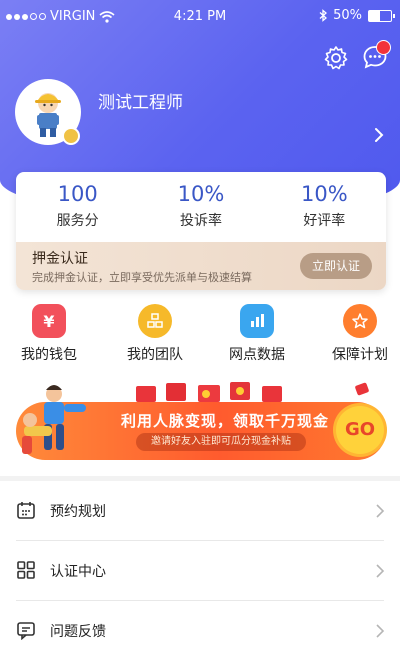 The image size is (400, 661). I want to click on stats-row: 100 服务分 10% 投诉率 10% 好评率, so click(201, 207).